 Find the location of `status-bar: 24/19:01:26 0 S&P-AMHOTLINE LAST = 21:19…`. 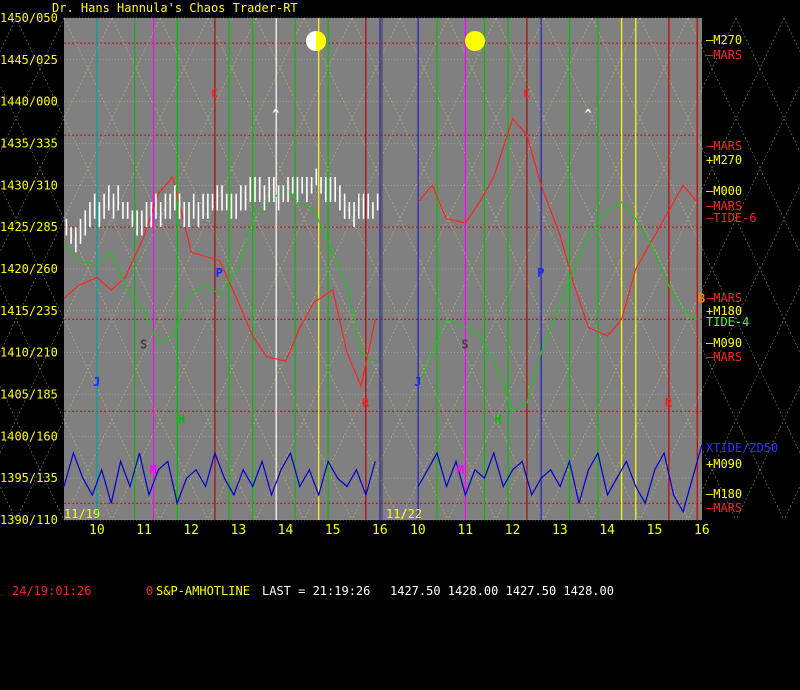

status-bar: 24/19:01:26 0 S&P-AMHOTLINE LAST = 21:19… is located at coordinates (400, 591).